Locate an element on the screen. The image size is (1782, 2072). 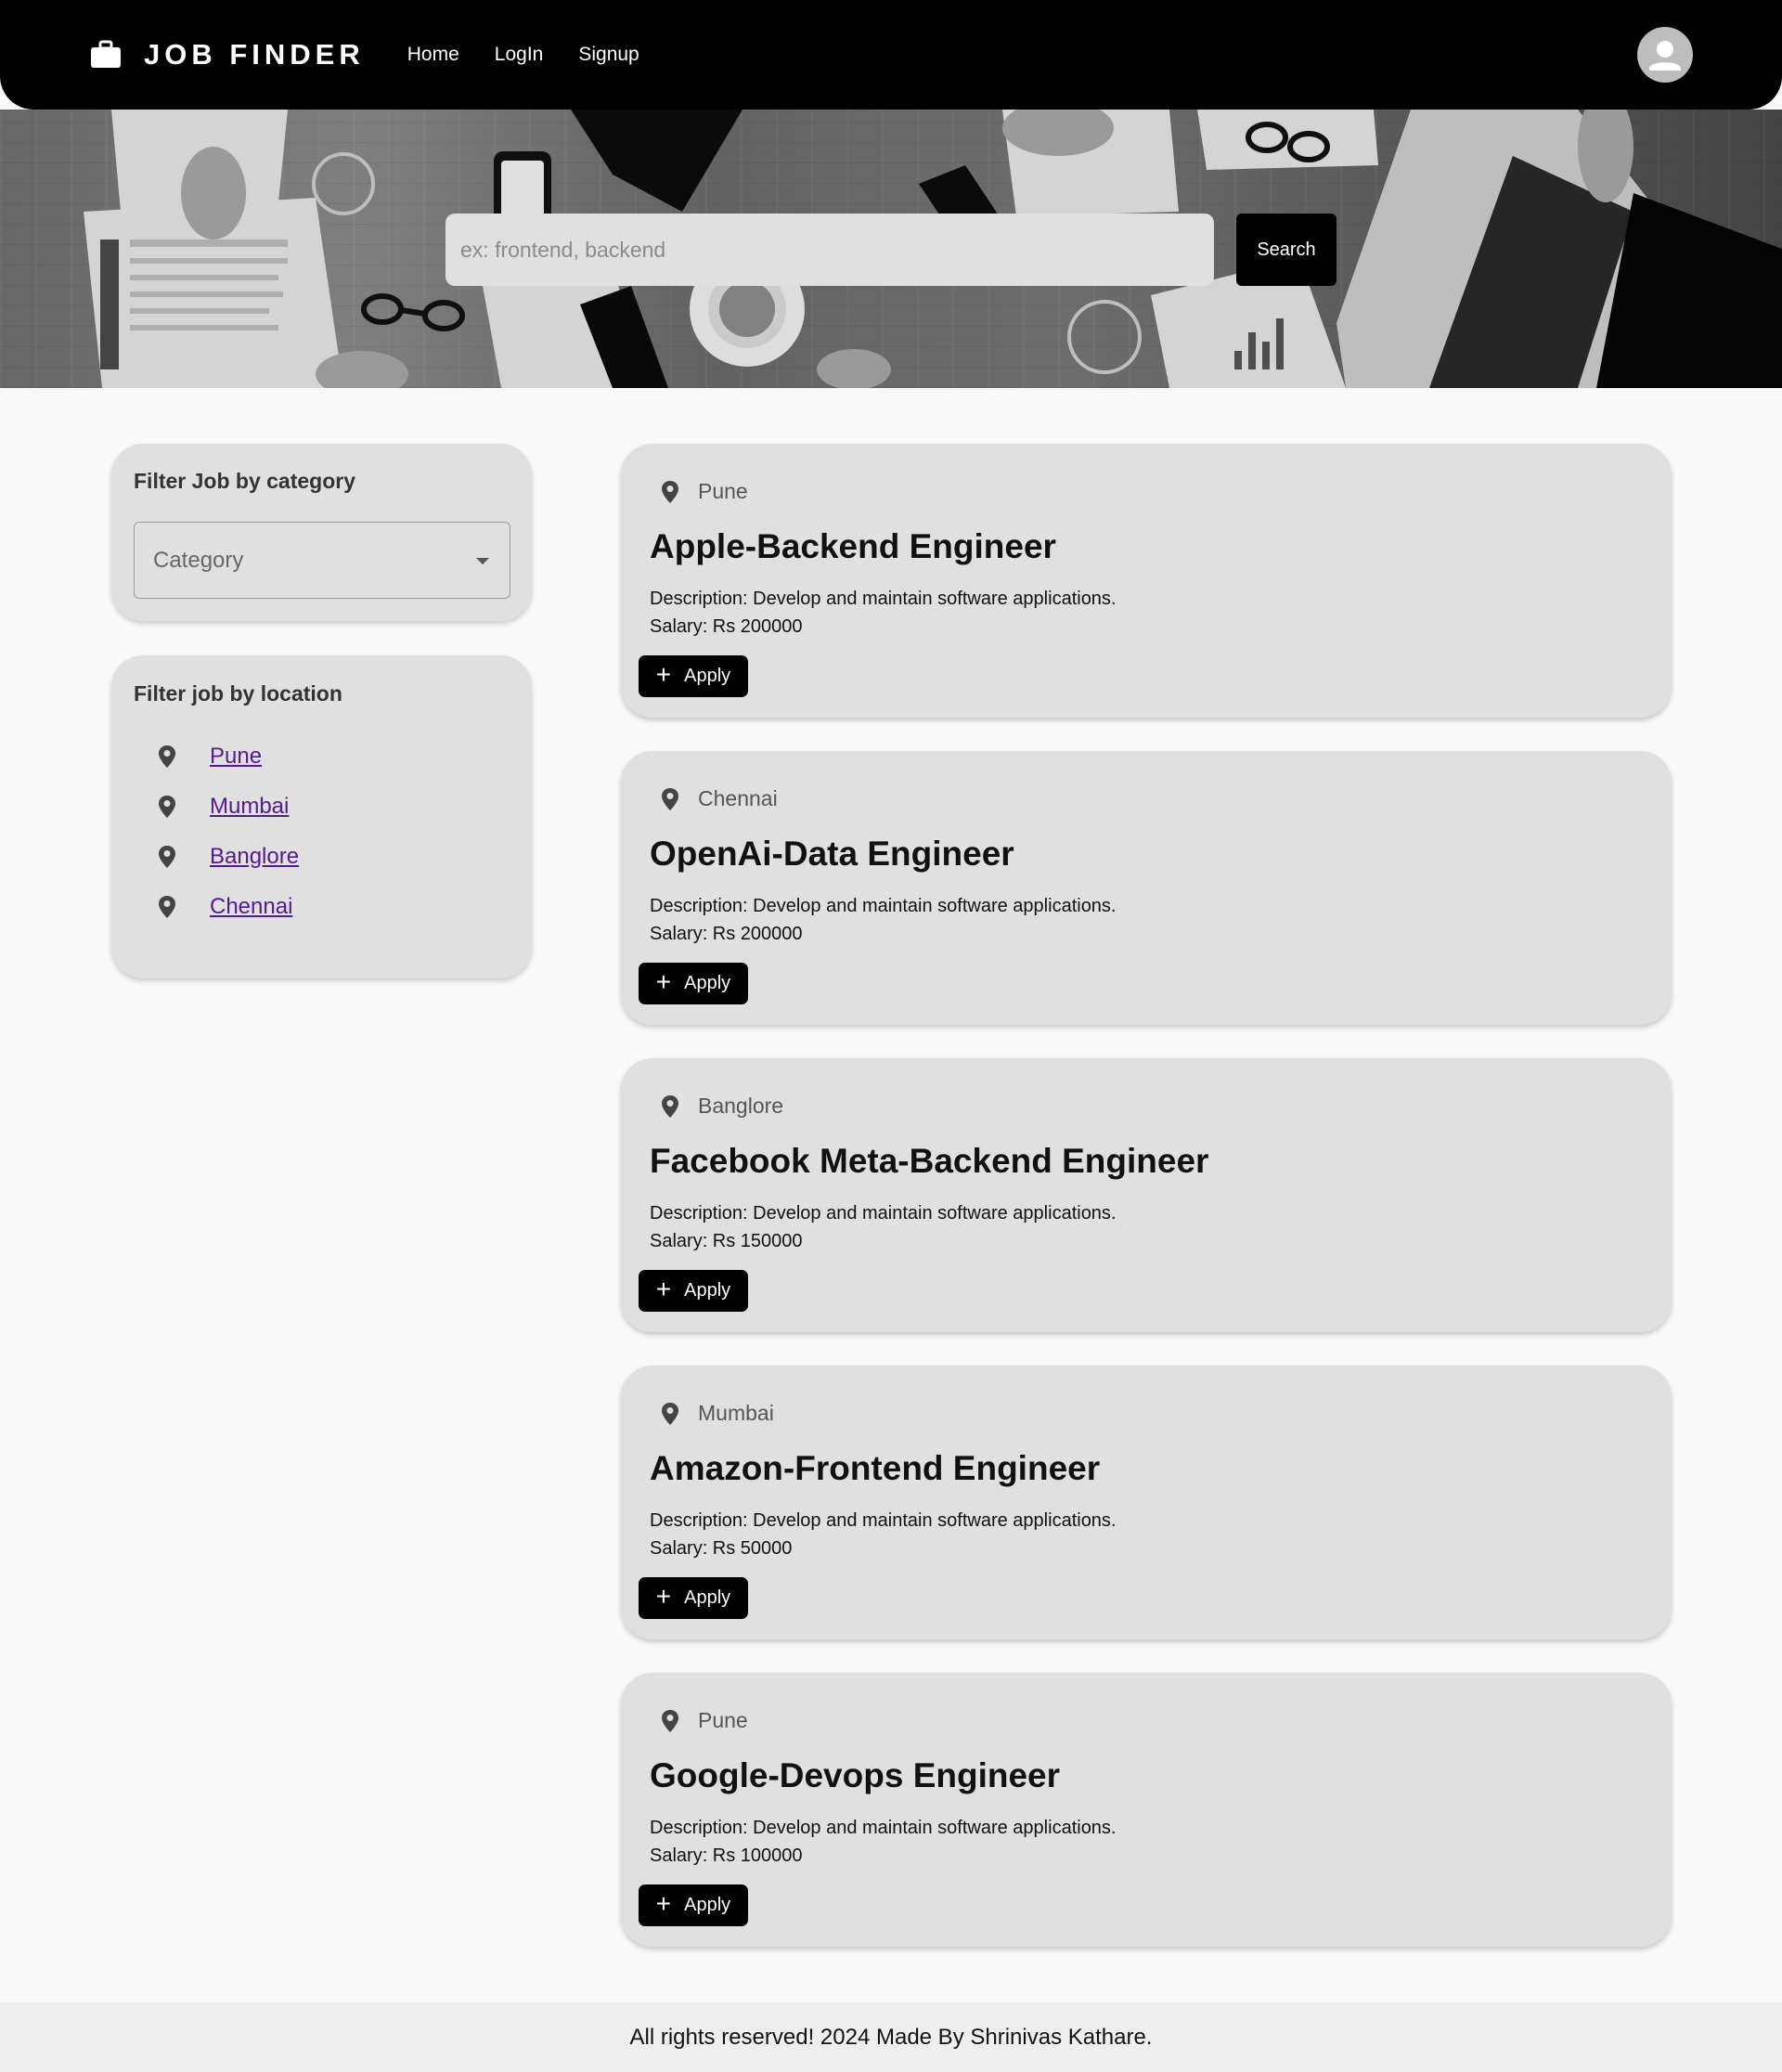
nav-login-link: LogIn is located at coordinates (519, 55).